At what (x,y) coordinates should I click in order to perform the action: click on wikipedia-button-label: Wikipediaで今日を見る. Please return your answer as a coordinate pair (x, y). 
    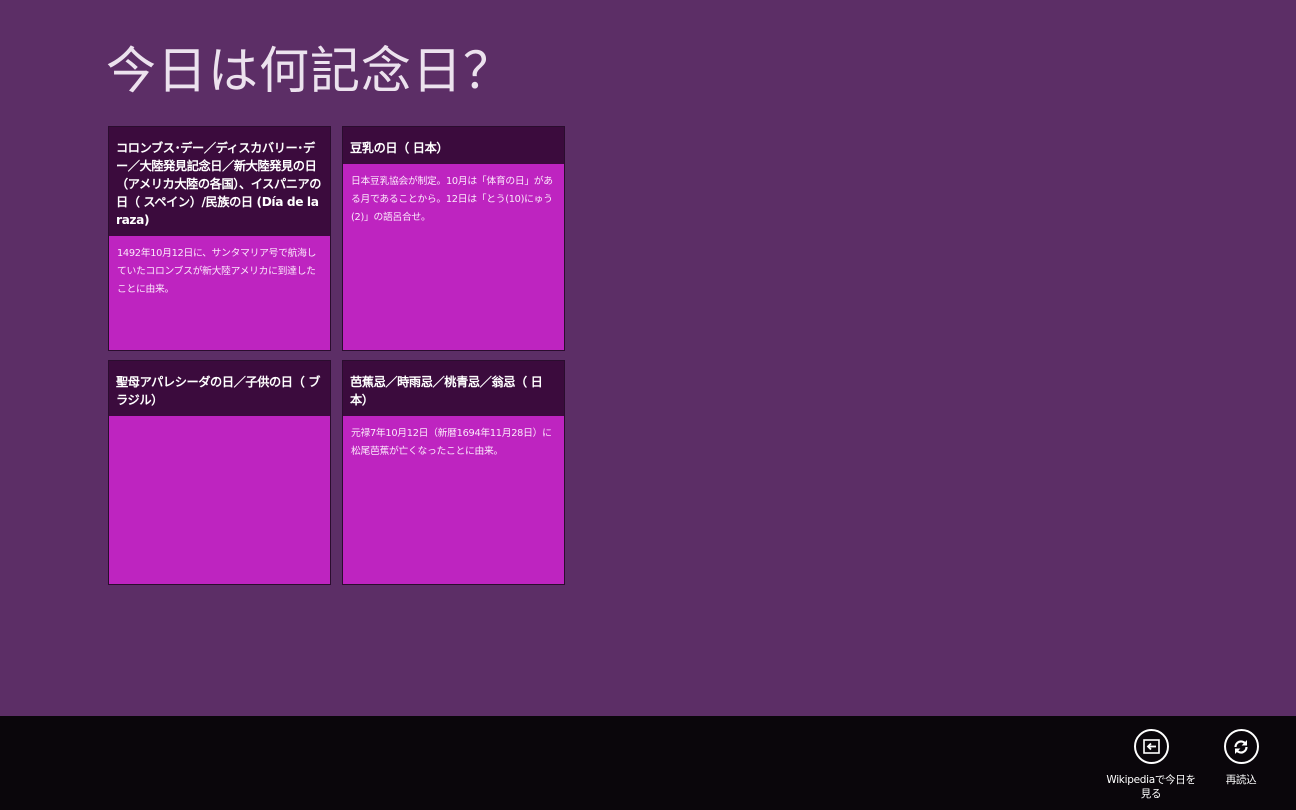
    Looking at the image, I should click on (1151, 787).